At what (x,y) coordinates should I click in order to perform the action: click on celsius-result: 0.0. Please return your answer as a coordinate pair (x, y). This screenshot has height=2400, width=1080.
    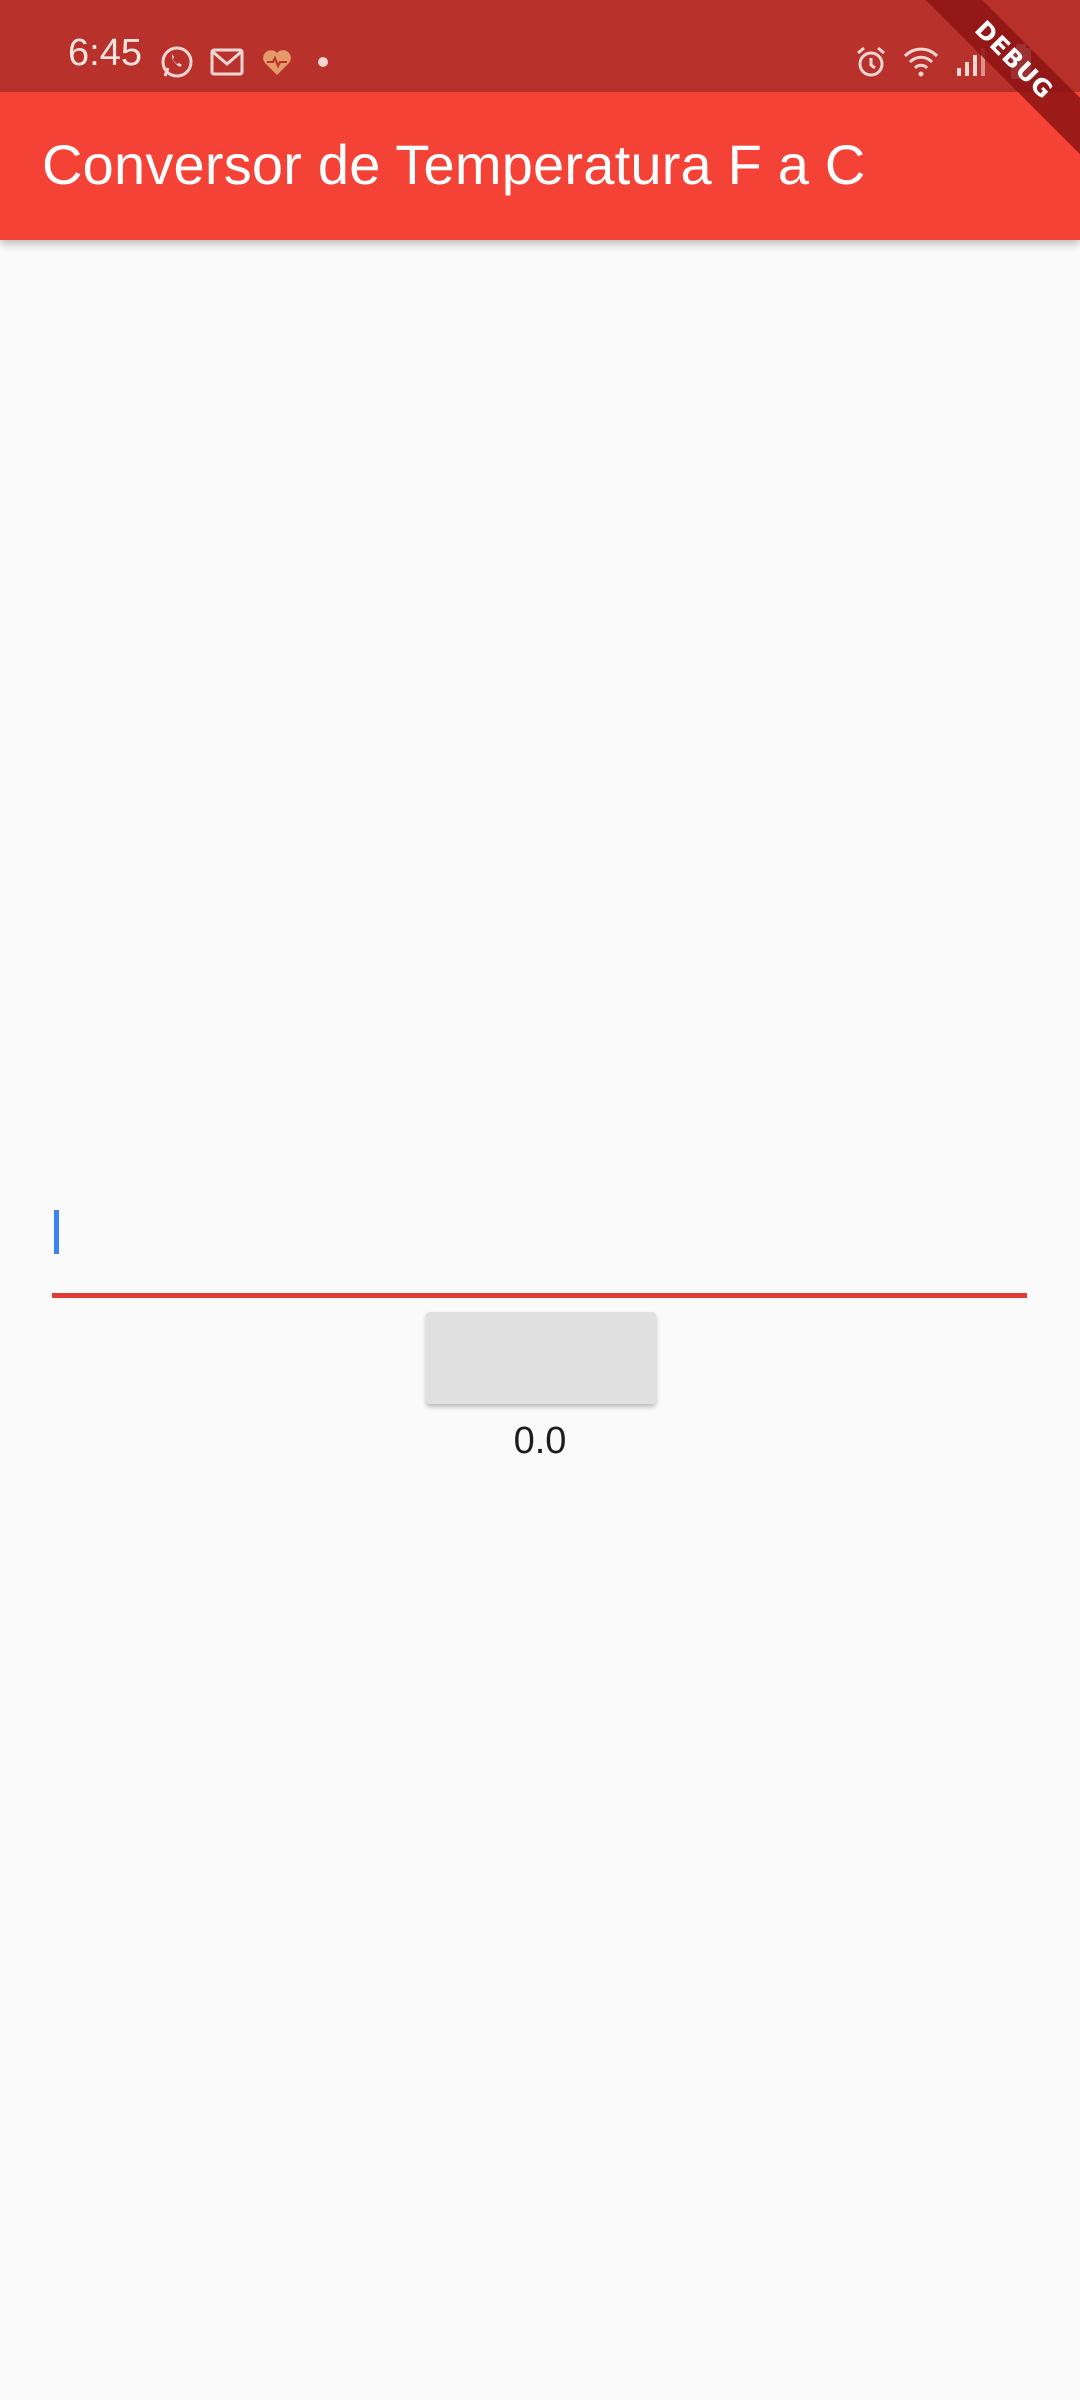
    Looking at the image, I should click on (540, 1441).